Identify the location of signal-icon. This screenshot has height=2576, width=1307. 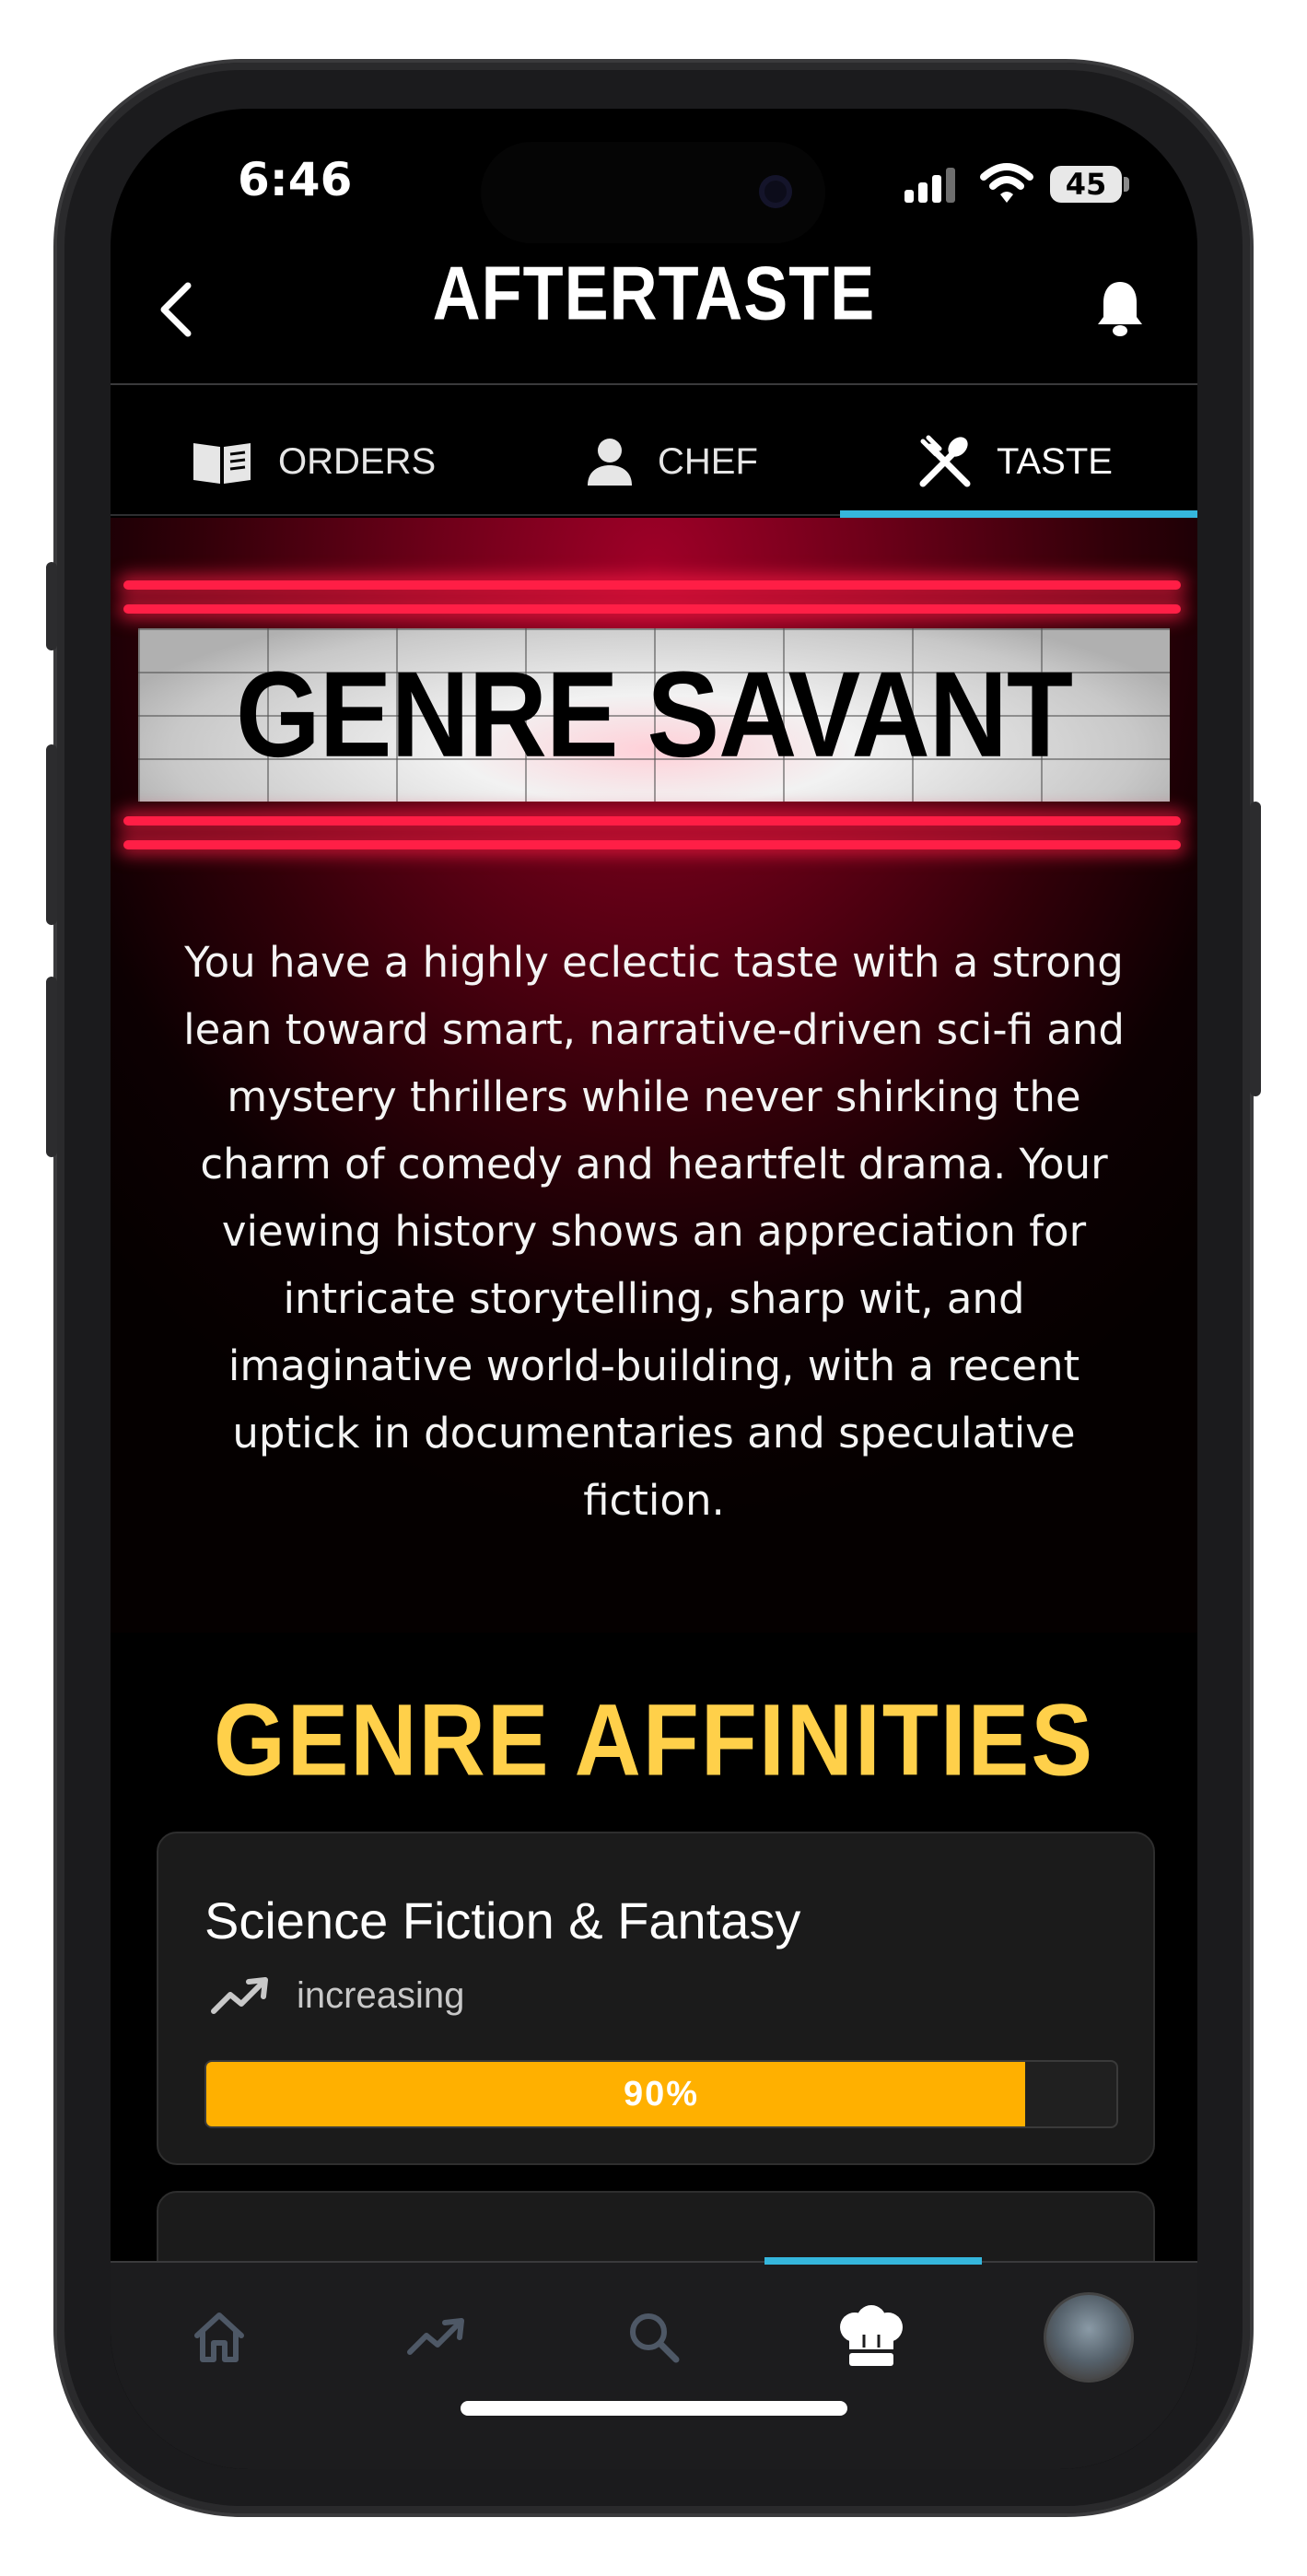
(929, 185).